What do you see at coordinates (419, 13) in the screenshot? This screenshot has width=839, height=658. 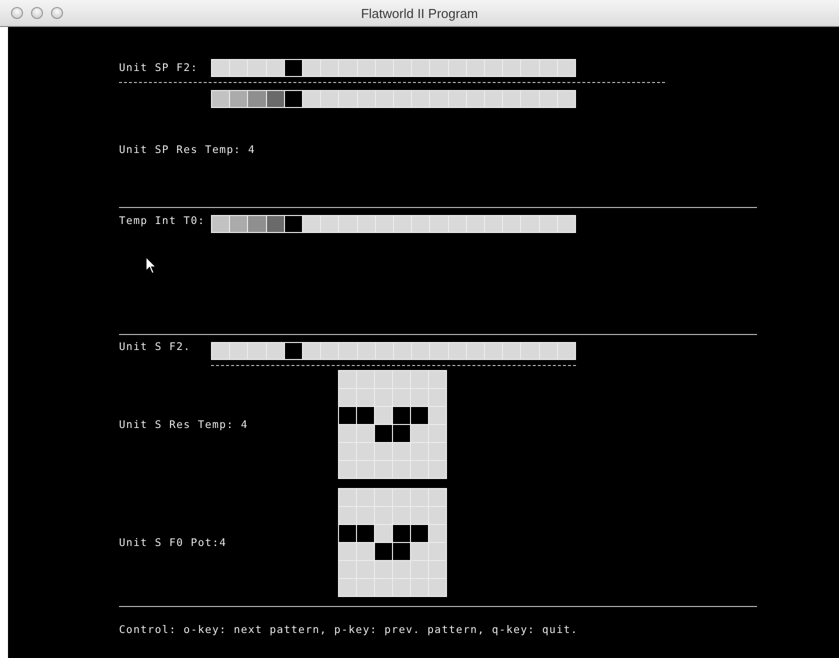 I see `window-title: Flatworld II Program` at bounding box center [419, 13].